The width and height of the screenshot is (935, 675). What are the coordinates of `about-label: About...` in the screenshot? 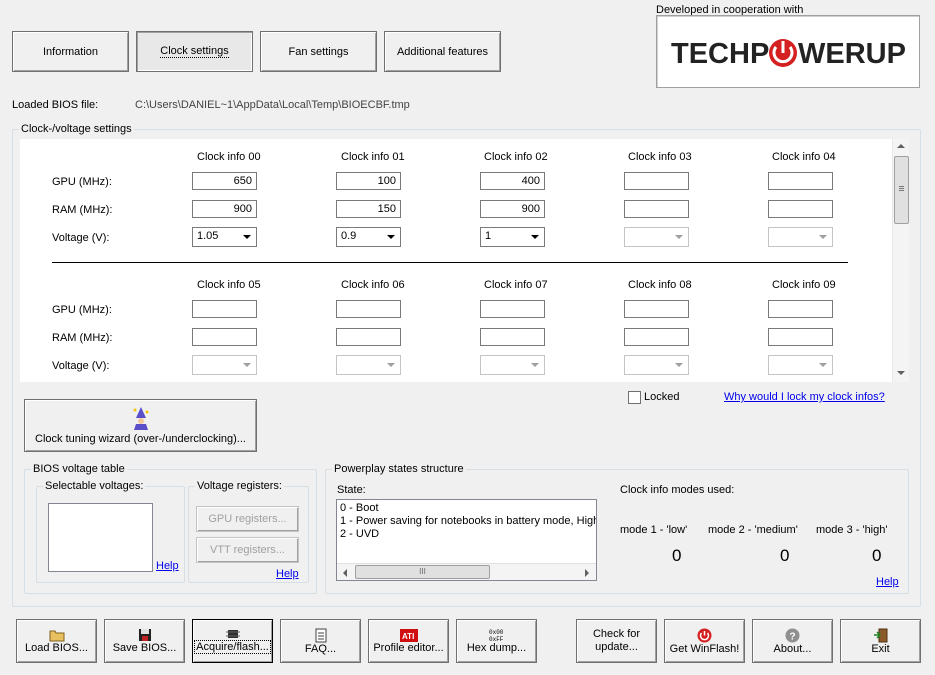 It's located at (792, 648).